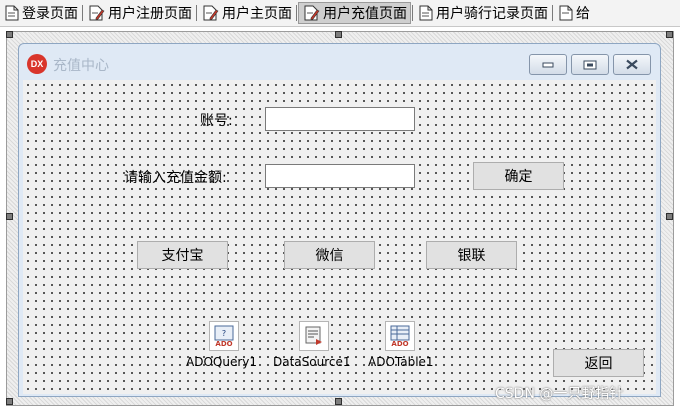 This screenshot has width=680, height=412. I want to click on resize-handle-top-right, so click(669, 34).